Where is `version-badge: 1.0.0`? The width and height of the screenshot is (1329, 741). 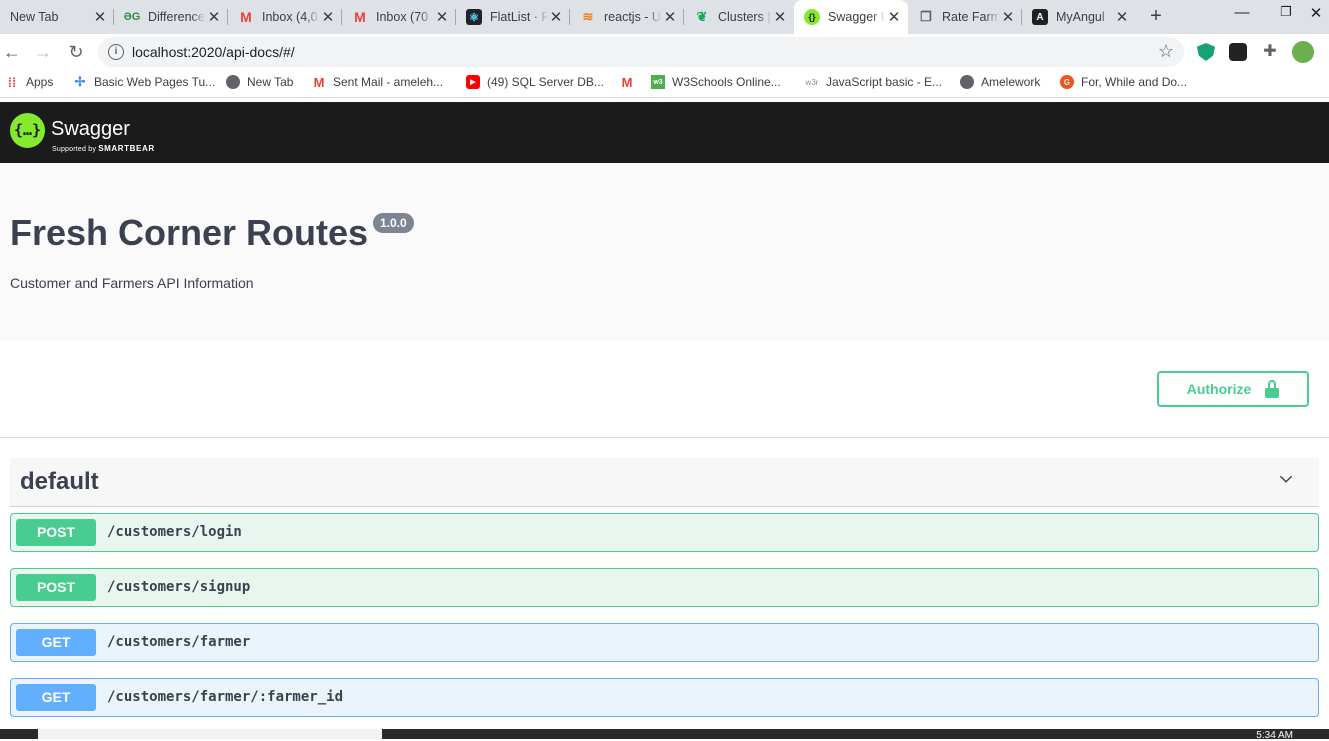
version-badge: 1.0.0 is located at coordinates (393, 223).